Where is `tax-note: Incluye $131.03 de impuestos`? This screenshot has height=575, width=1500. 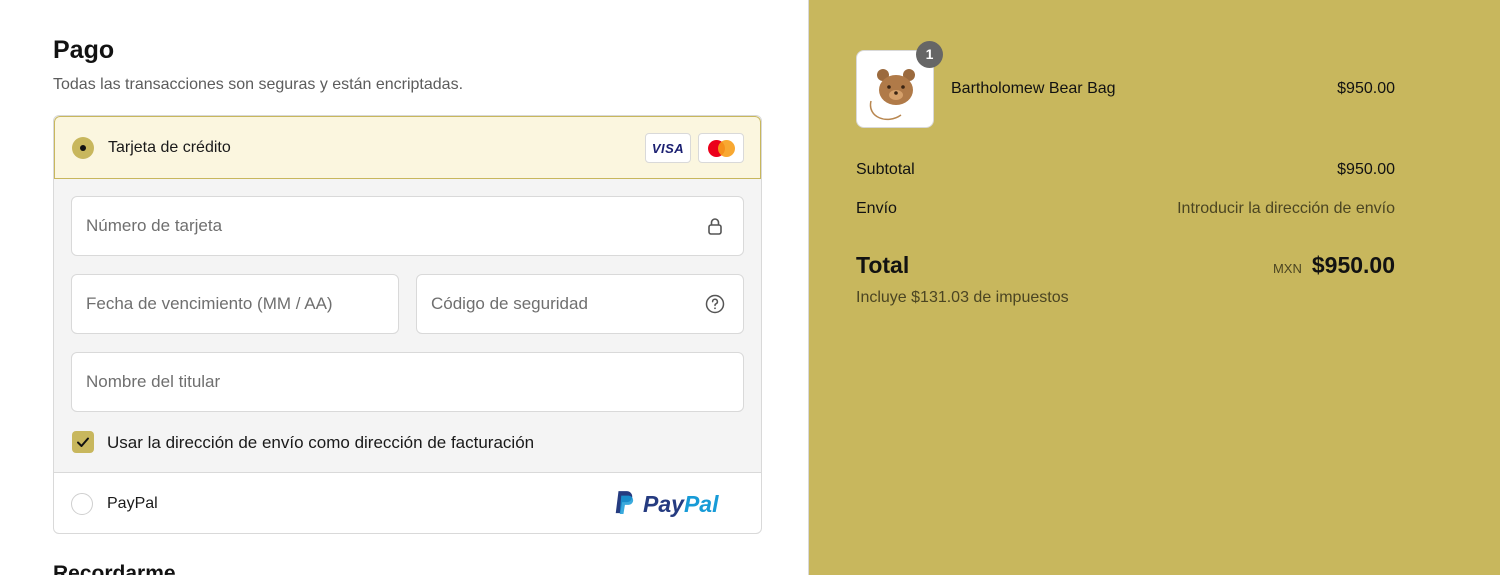 tax-note: Incluye $131.03 de impuestos is located at coordinates (962, 297).